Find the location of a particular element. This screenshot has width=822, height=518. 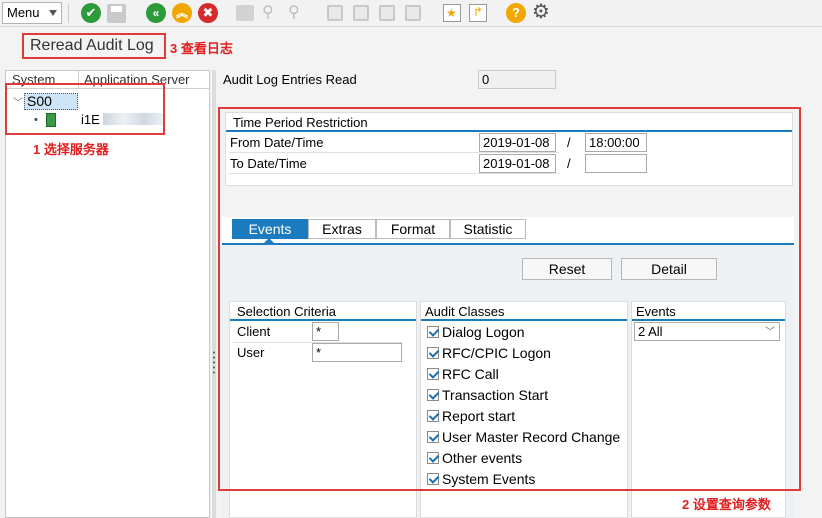

prev-page-icon is located at coordinates (361, 13).